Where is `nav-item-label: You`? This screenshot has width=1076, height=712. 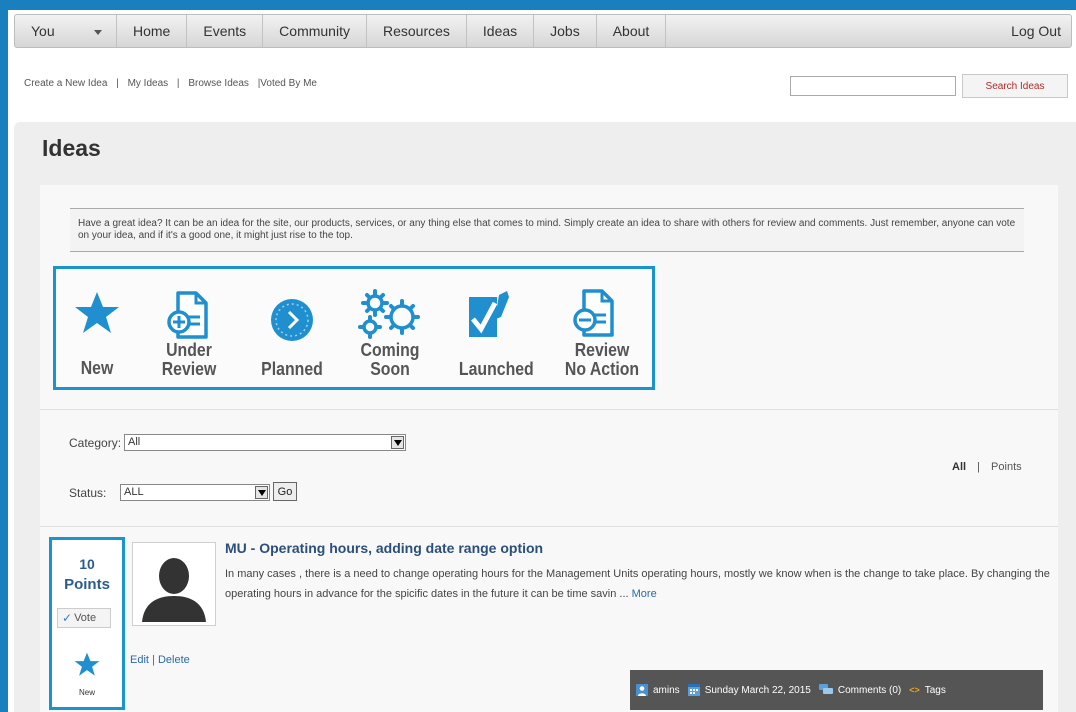
nav-item-label: You is located at coordinates (43, 31).